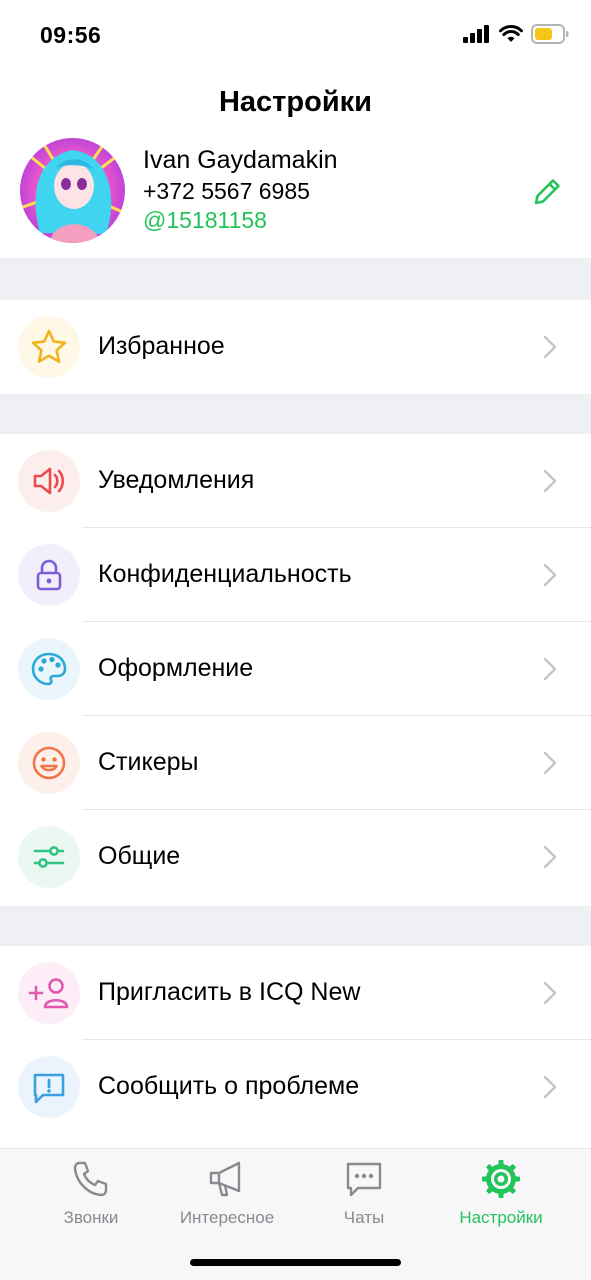 The image size is (591, 1280). I want to click on megaphone-icon, so click(225, 1179).